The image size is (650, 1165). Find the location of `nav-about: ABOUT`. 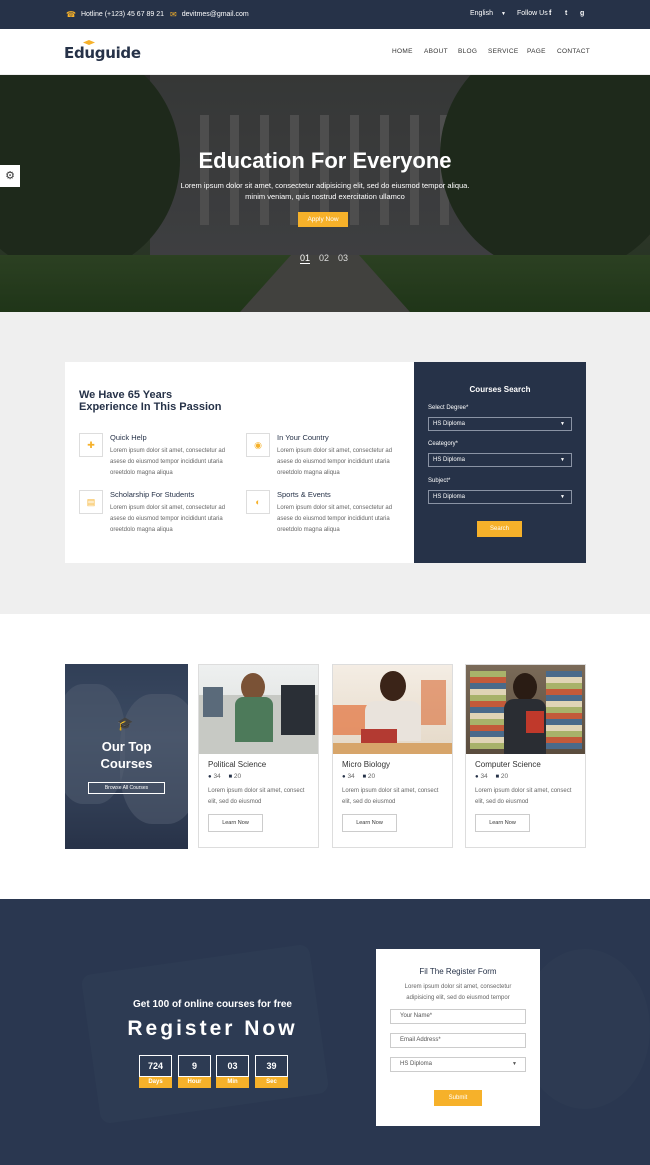

nav-about: ABOUT is located at coordinates (436, 51).